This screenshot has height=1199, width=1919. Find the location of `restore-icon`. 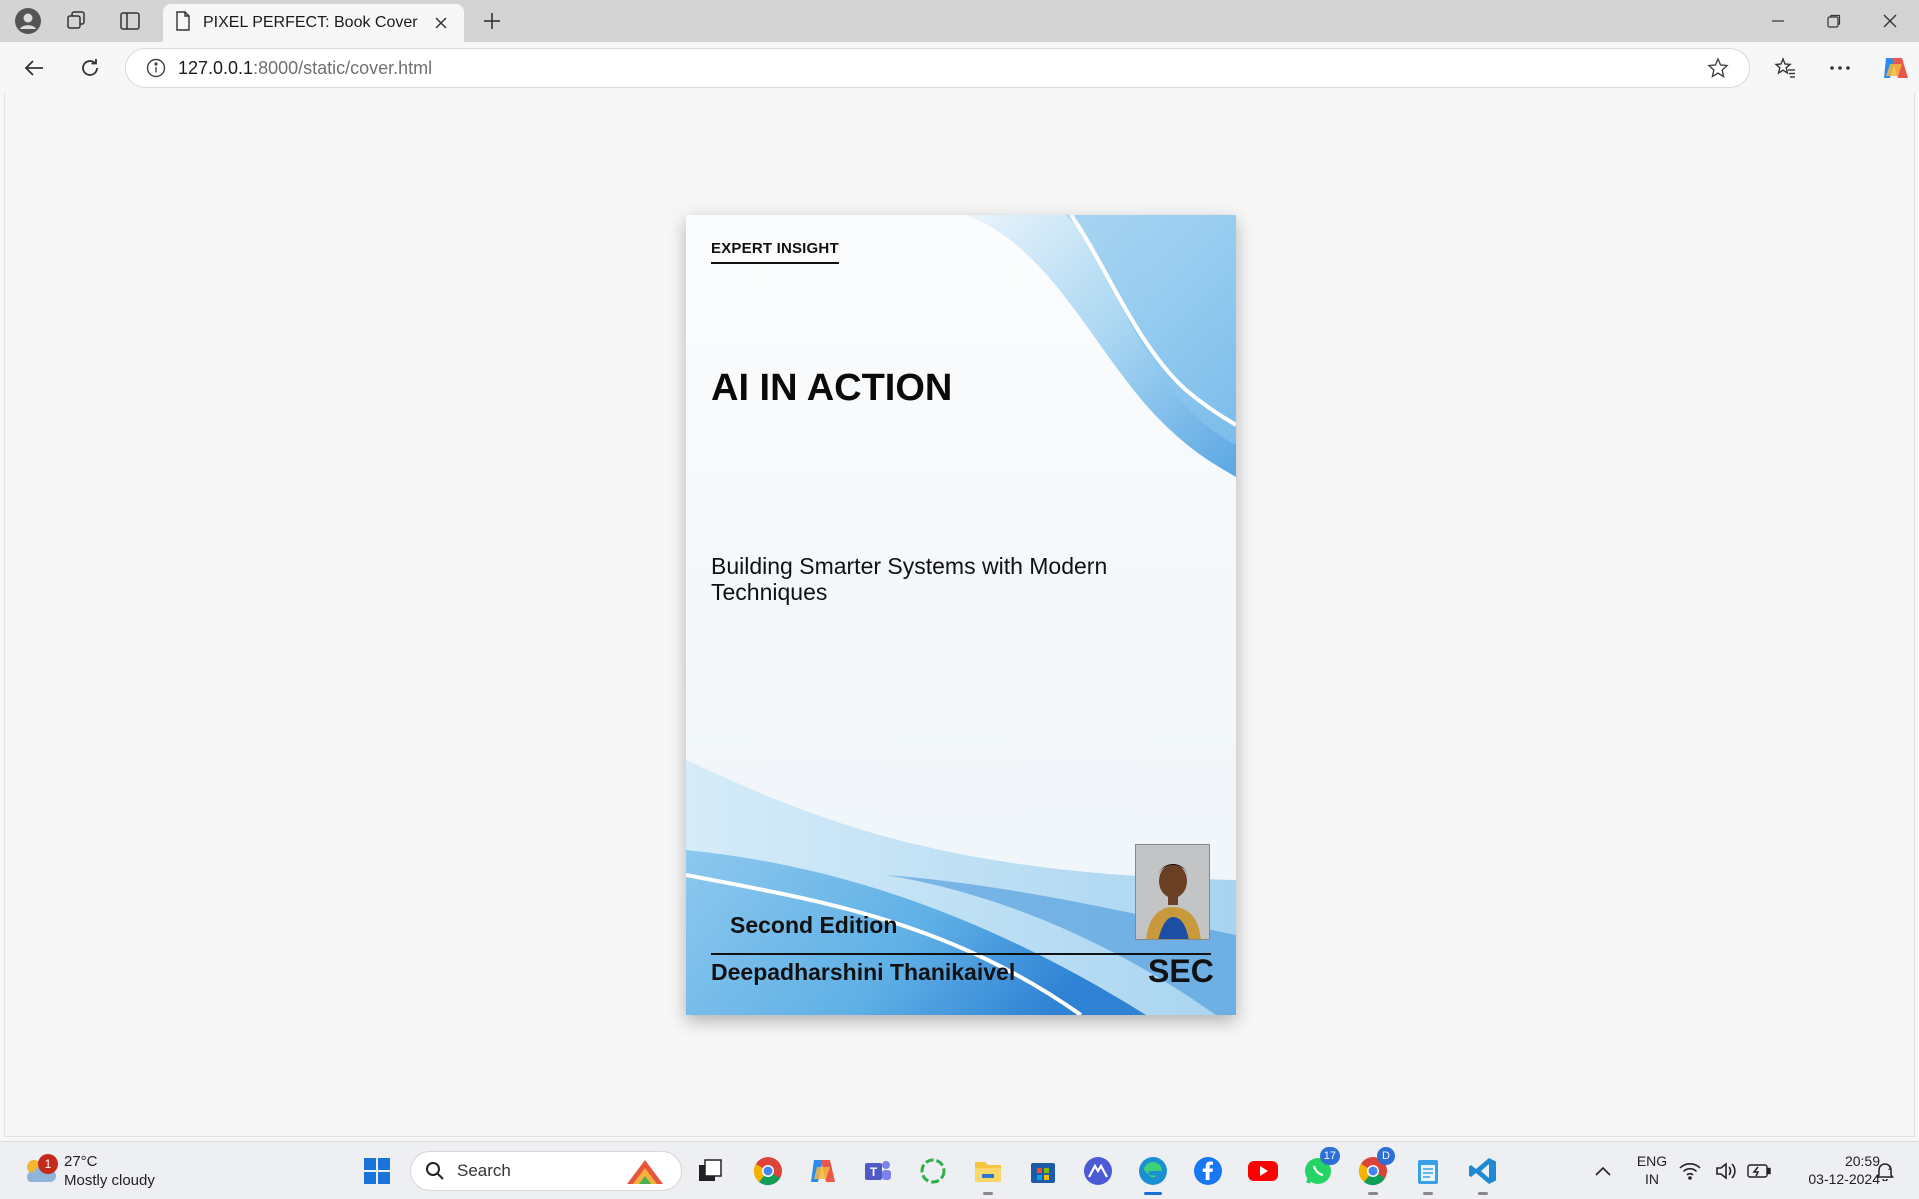

restore-icon is located at coordinates (1834, 21).